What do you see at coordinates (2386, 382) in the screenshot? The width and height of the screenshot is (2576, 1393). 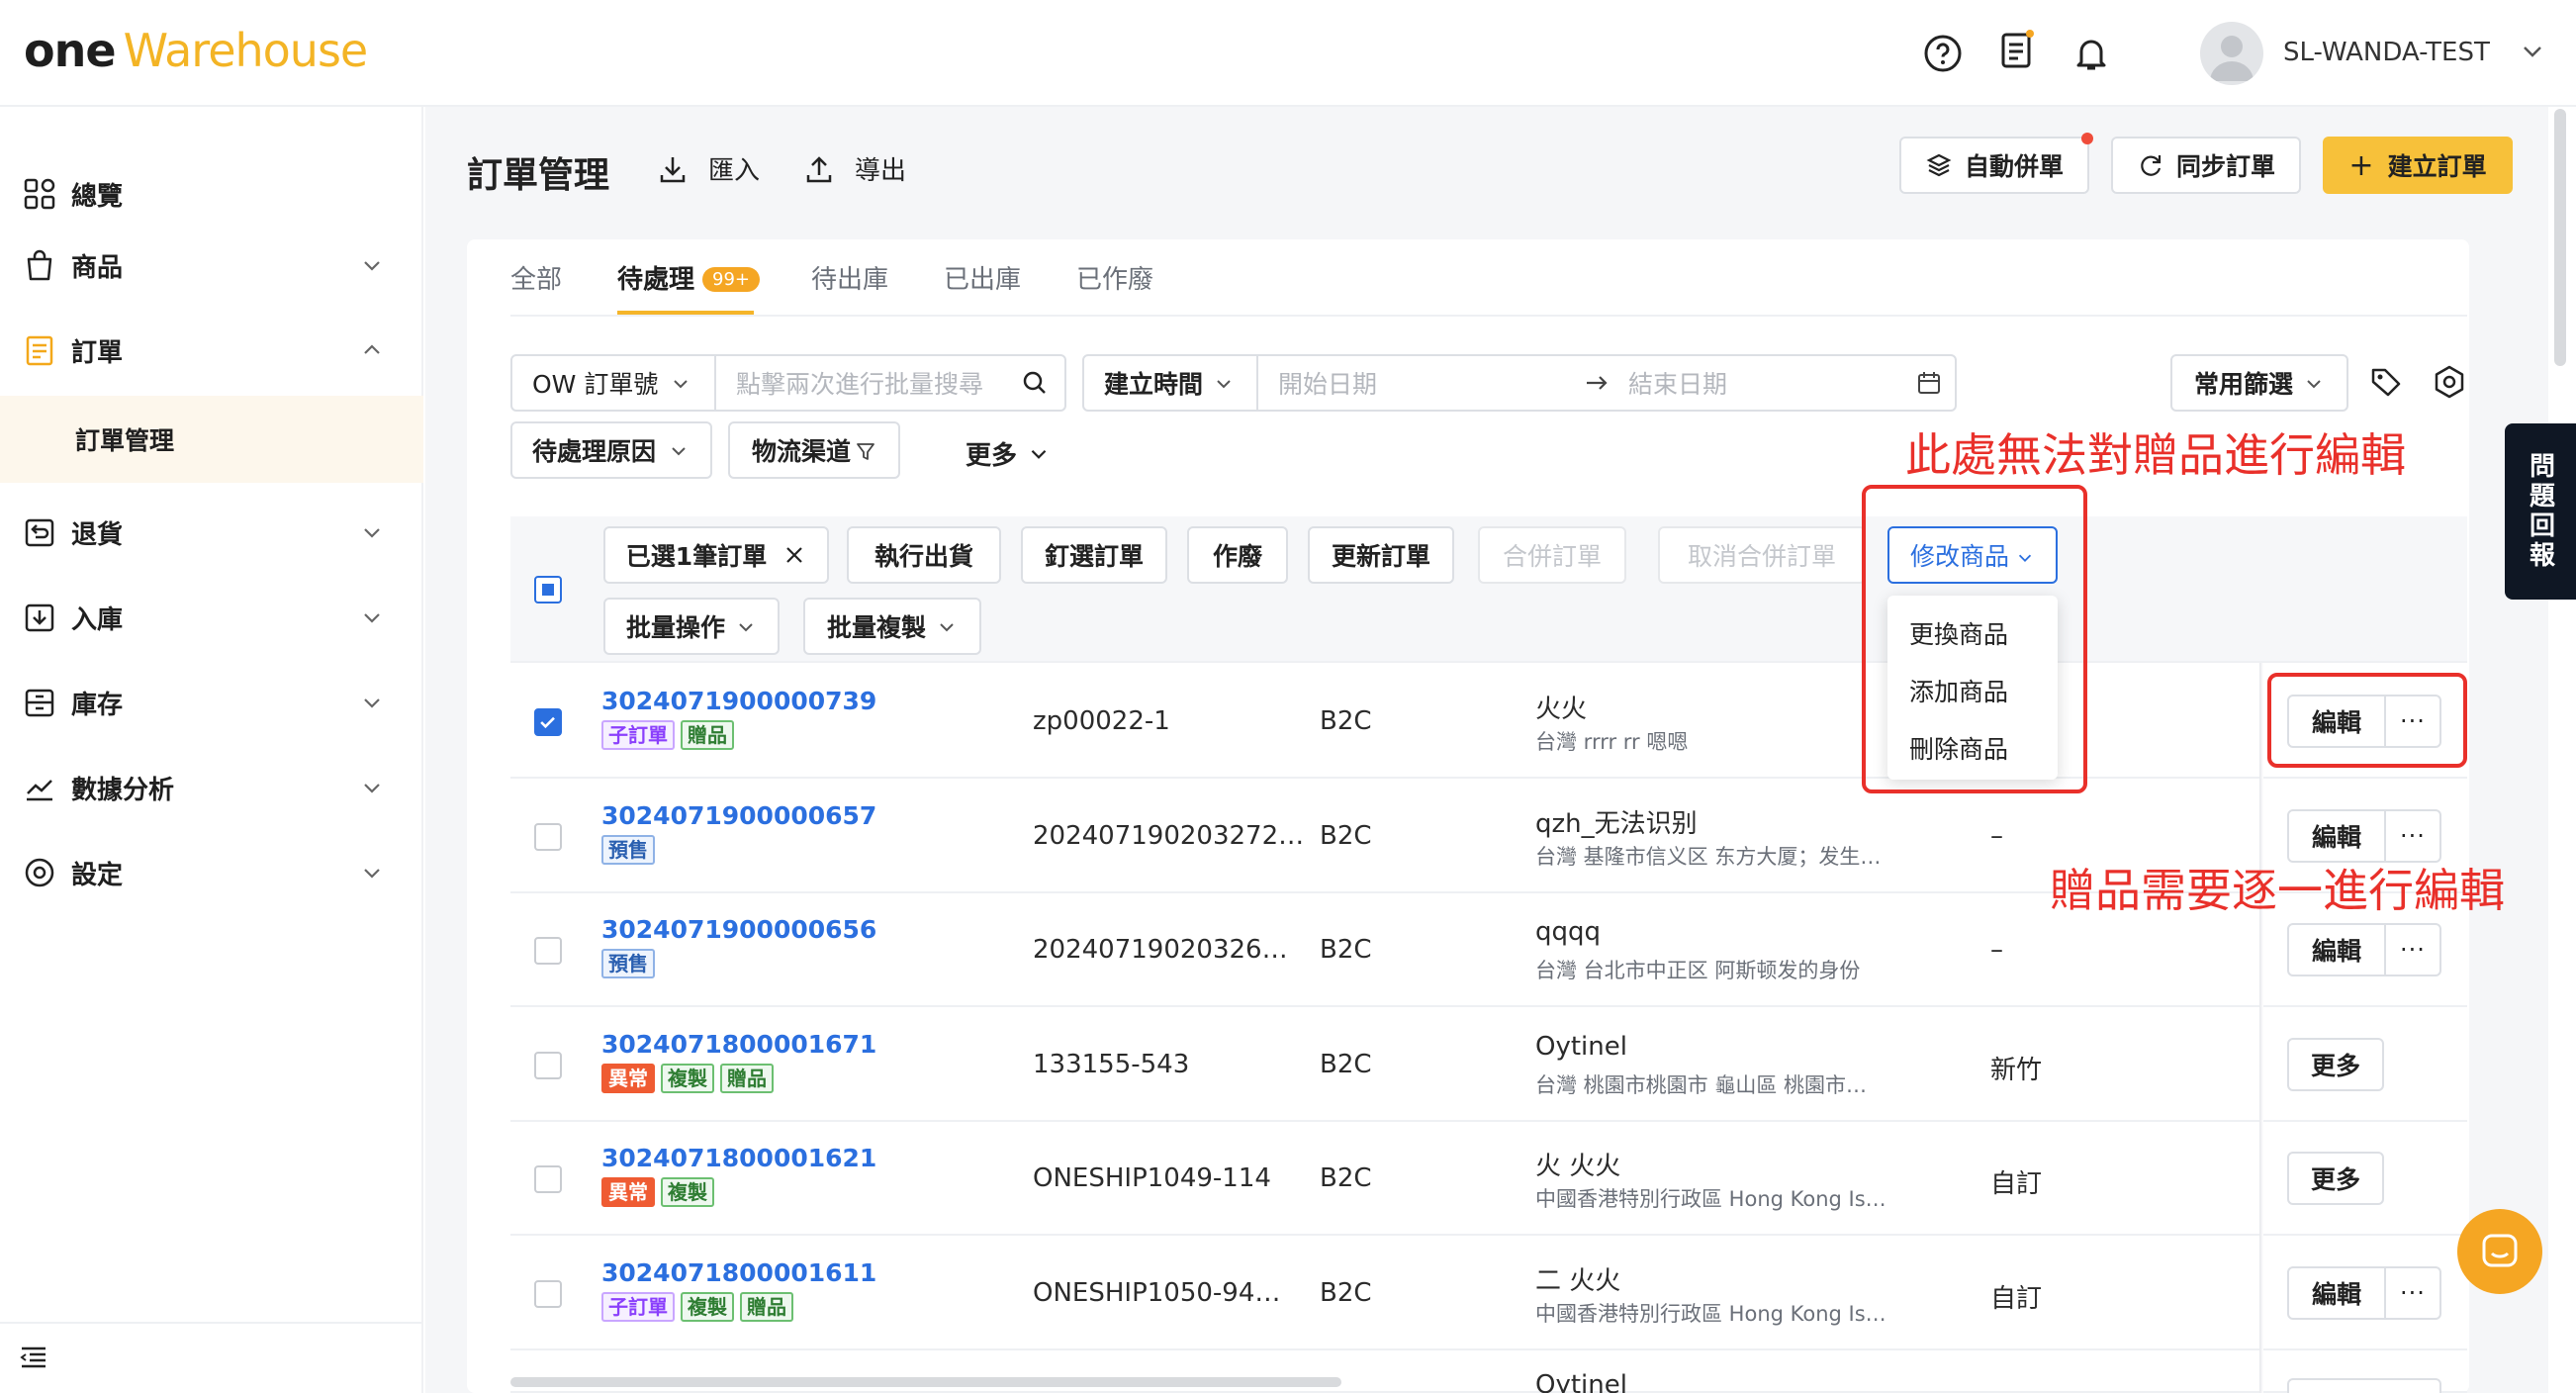 I see `tag-icon` at bounding box center [2386, 382].